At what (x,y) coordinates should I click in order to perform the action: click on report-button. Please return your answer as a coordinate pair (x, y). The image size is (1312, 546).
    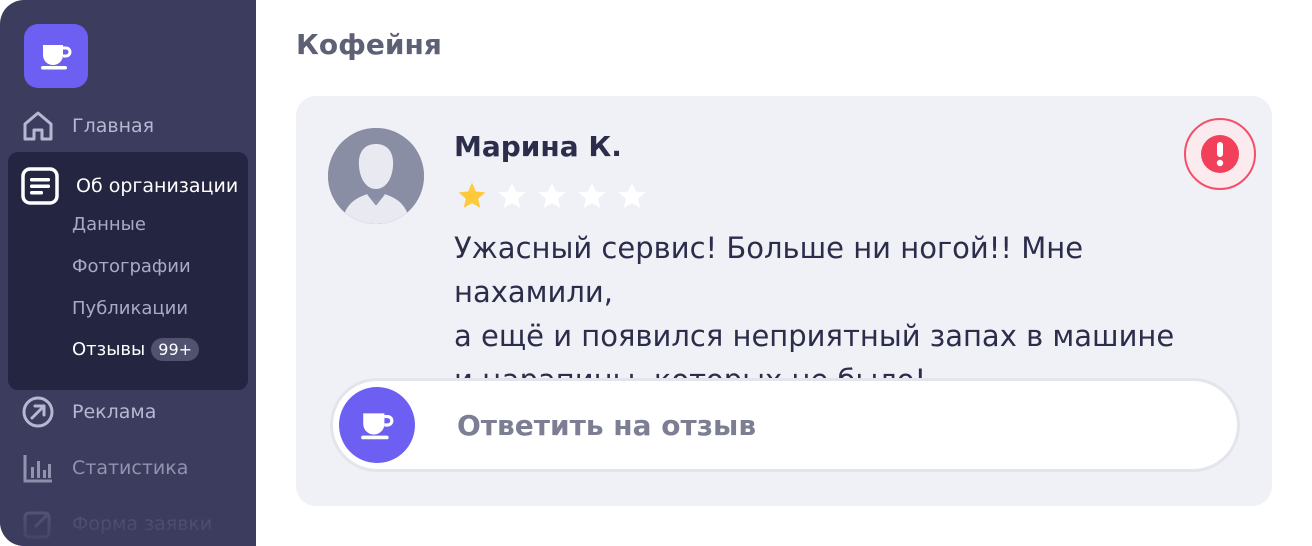
    Looking at the image, I should click on (1220, 154).